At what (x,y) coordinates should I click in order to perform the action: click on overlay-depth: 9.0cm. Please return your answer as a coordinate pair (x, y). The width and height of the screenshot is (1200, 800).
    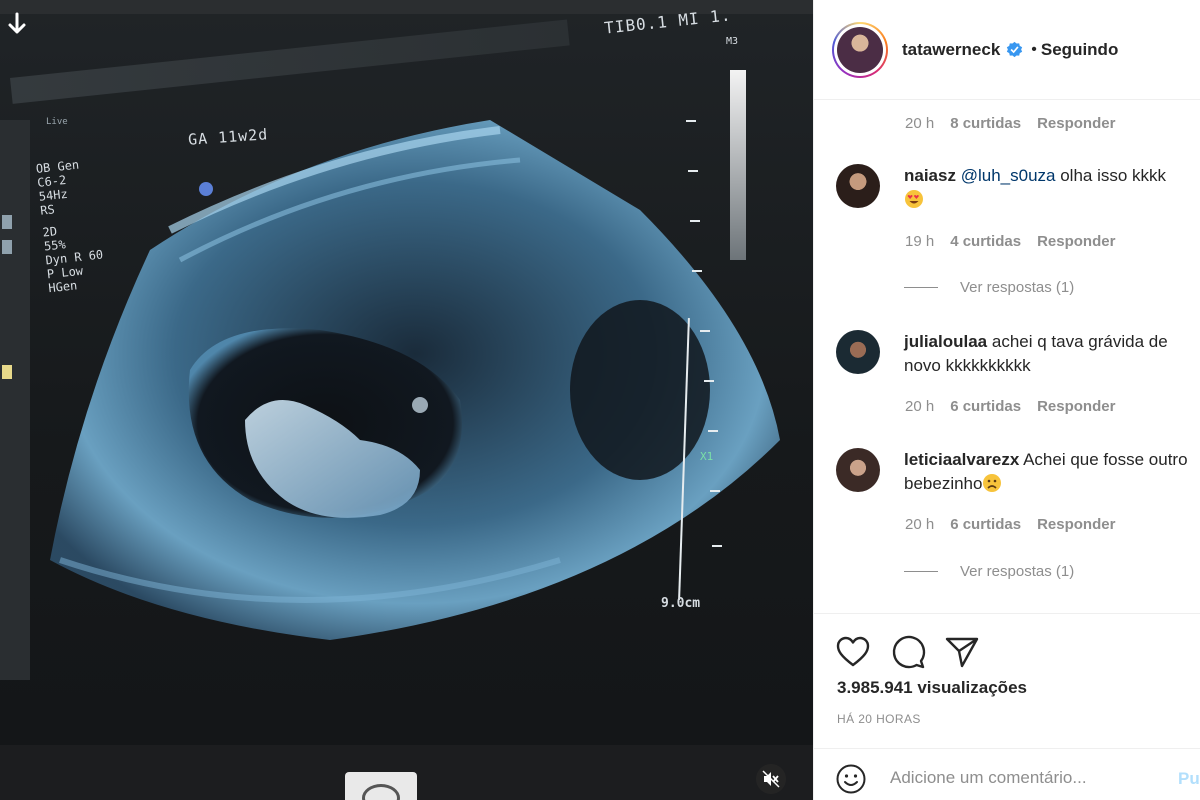
    Looking at the image, I should click on (681, 603).